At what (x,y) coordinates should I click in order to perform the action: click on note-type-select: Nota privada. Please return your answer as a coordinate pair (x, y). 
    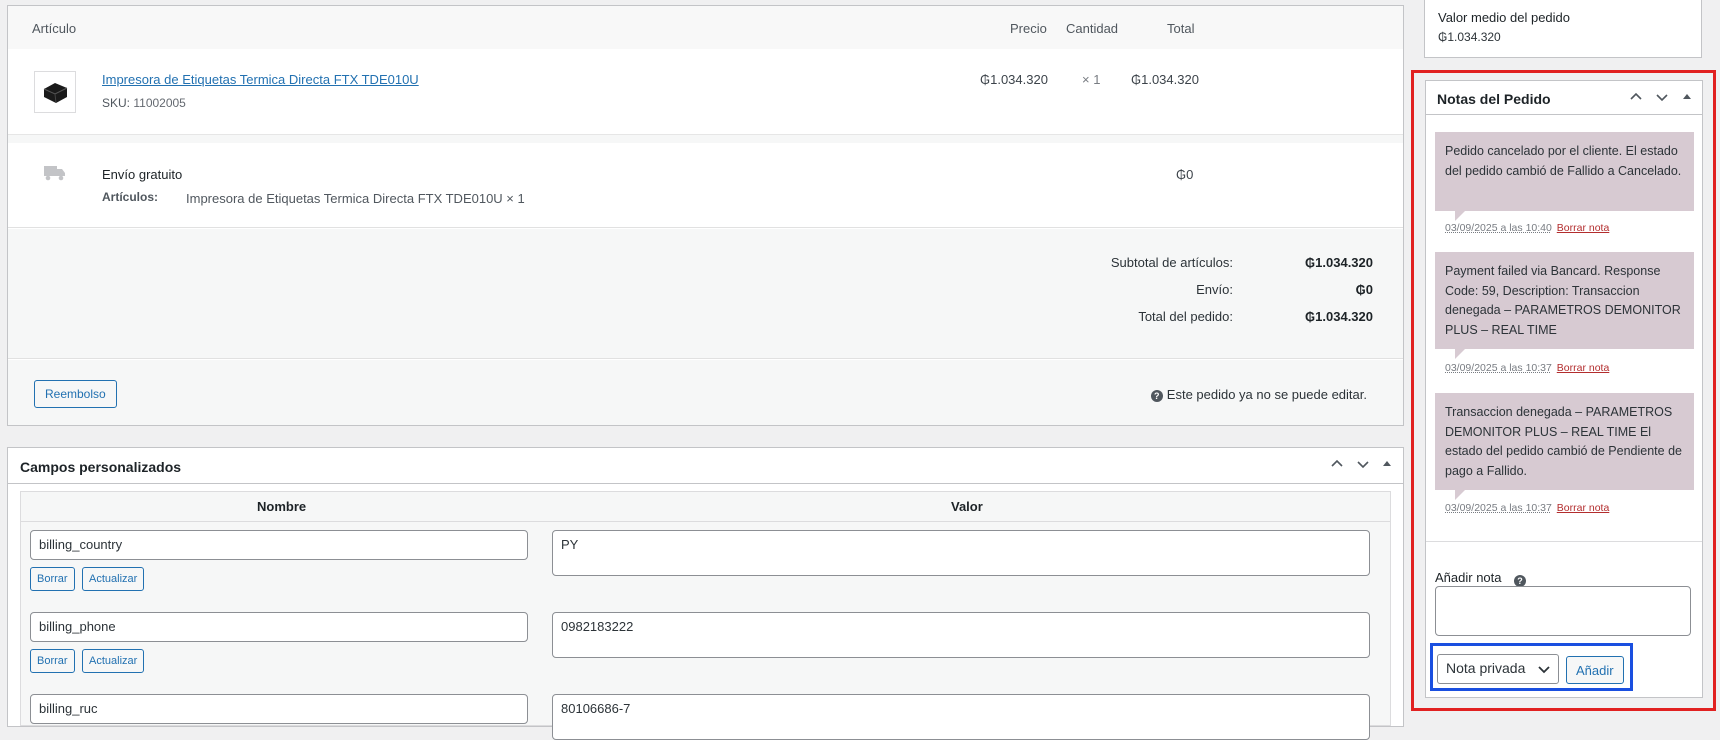
    Looking at the image, I should click on (1498, 669).